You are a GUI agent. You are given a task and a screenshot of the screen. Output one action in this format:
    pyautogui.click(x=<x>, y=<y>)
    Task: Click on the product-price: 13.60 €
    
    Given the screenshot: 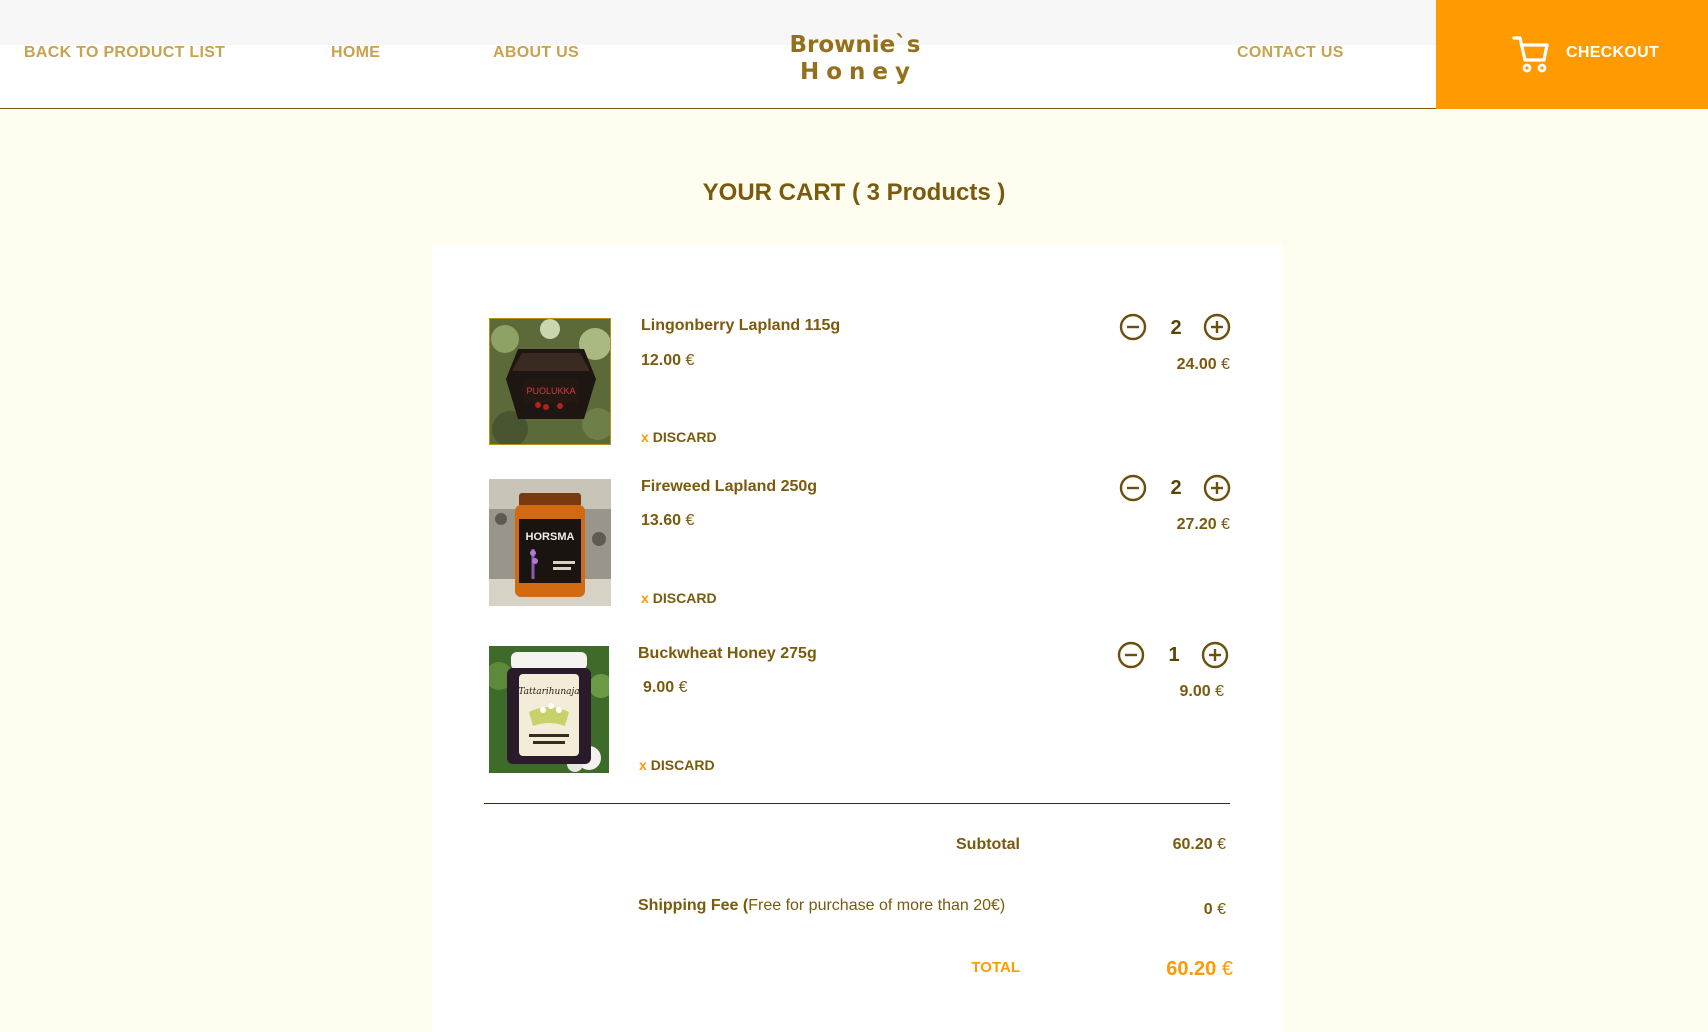 What is the action you would take?
    pyautogui.click(x=667, y=521)
    